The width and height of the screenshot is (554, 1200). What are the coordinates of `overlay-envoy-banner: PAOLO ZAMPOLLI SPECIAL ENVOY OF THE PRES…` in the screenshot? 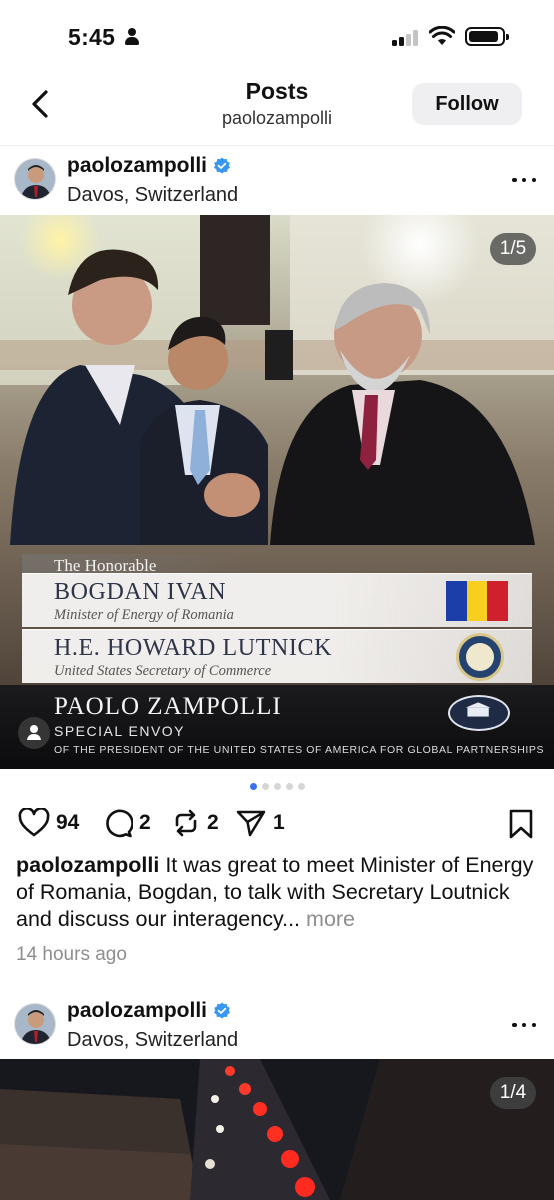 It's located at (277, 727).